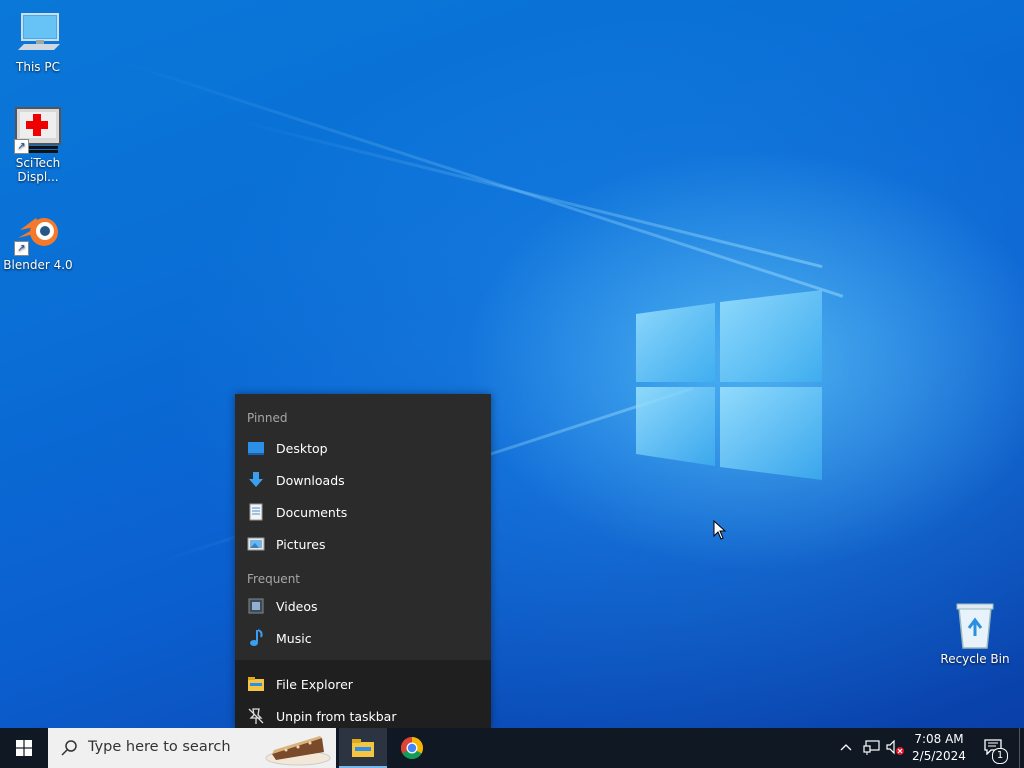  I want to click on recycle-bin-icon, so click(975, 626).